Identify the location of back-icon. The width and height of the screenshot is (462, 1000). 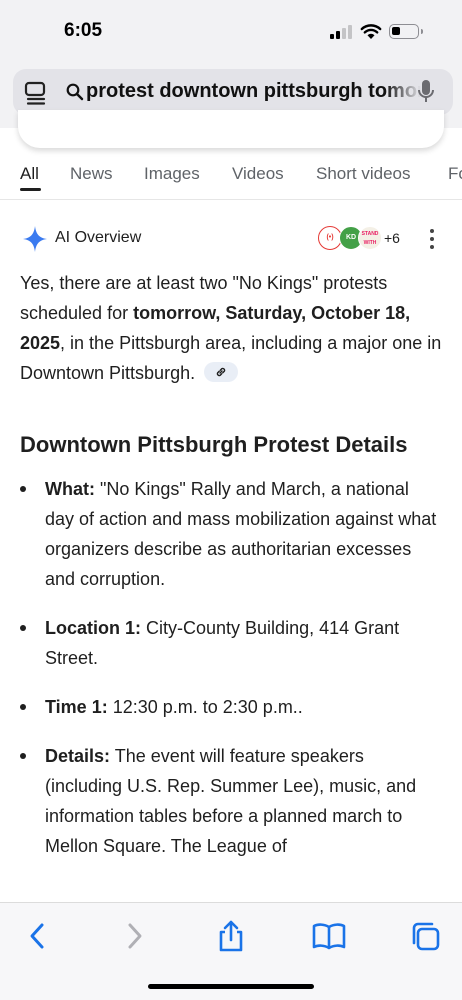
(40, 936).